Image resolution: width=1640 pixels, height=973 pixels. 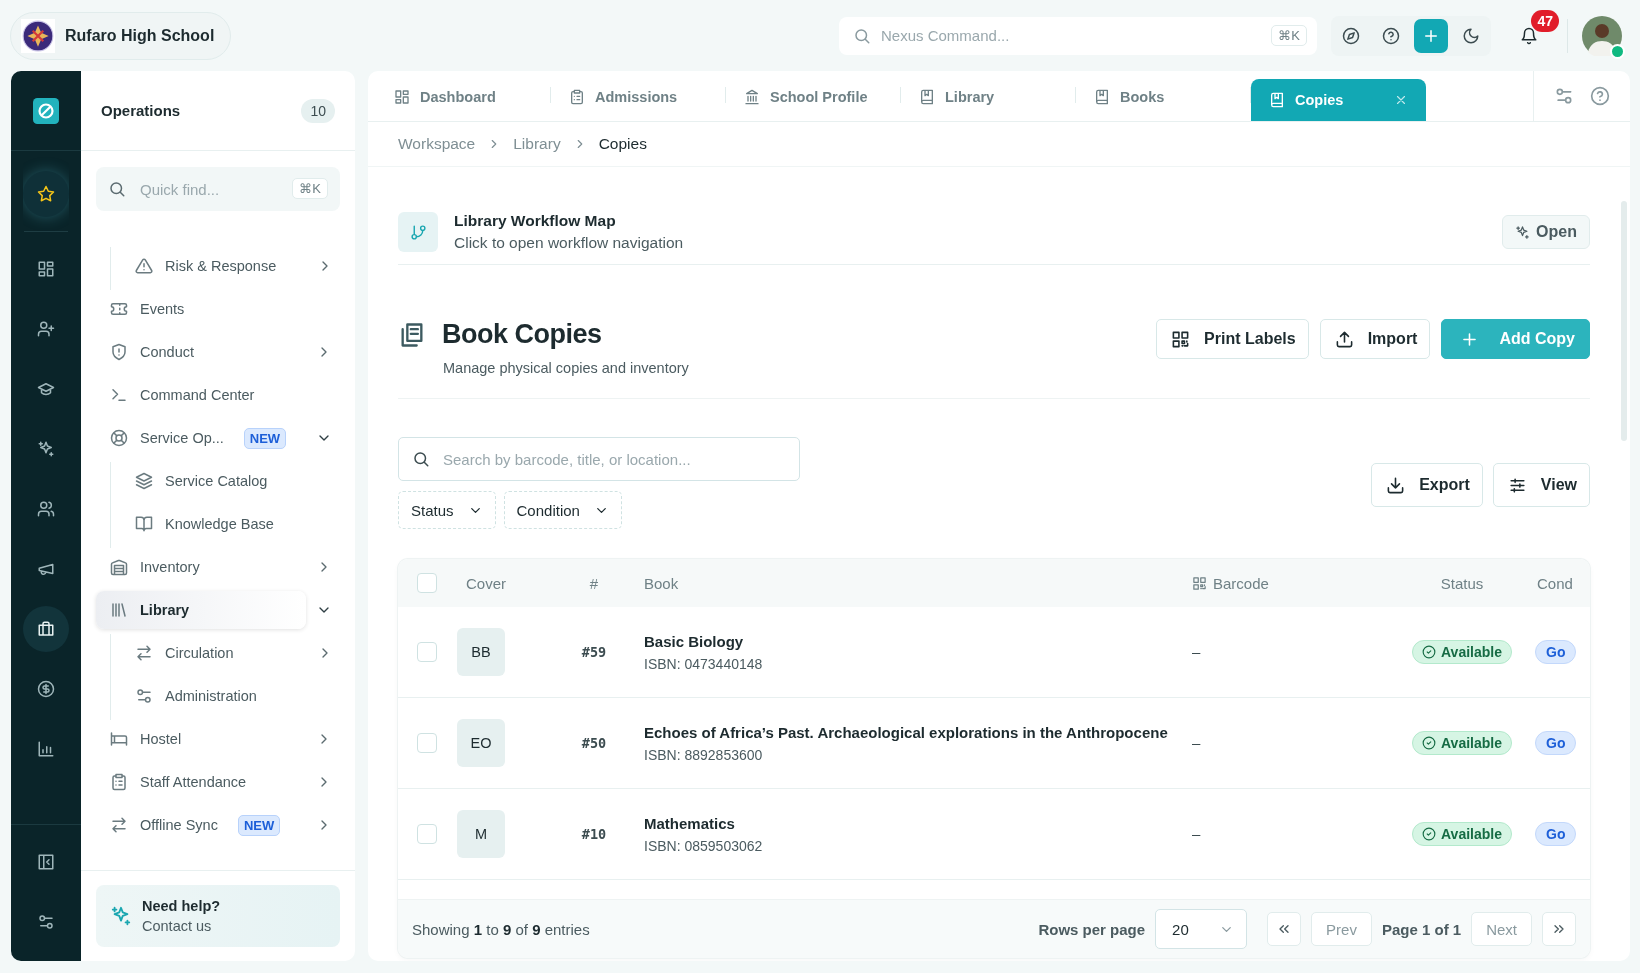 I want to click on tab: Admissions, so click(x=638, y=97).